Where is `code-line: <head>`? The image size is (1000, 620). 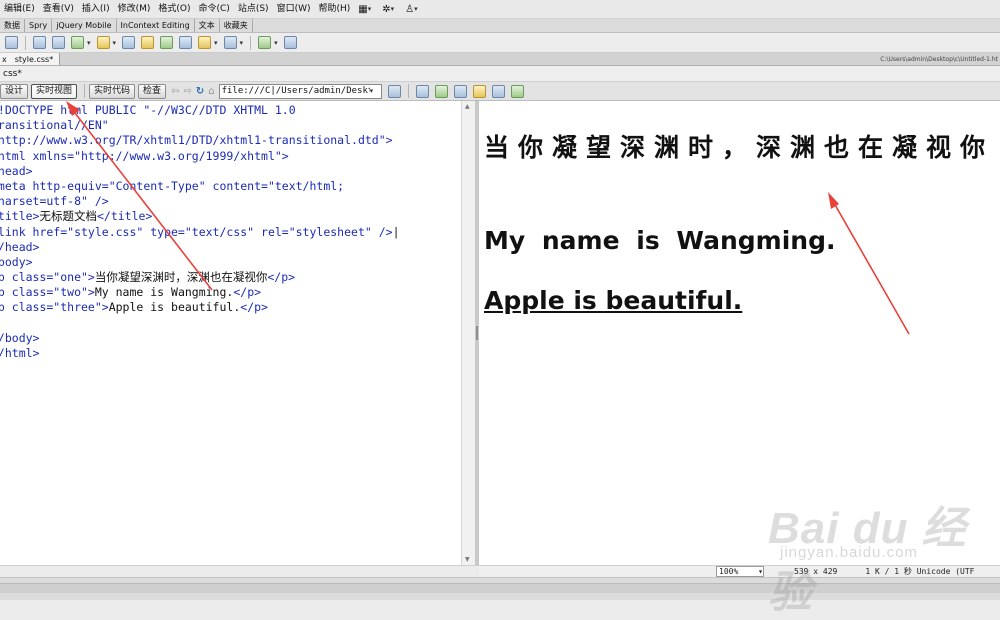
code-line: <head> is located at coordinates (230, 171).